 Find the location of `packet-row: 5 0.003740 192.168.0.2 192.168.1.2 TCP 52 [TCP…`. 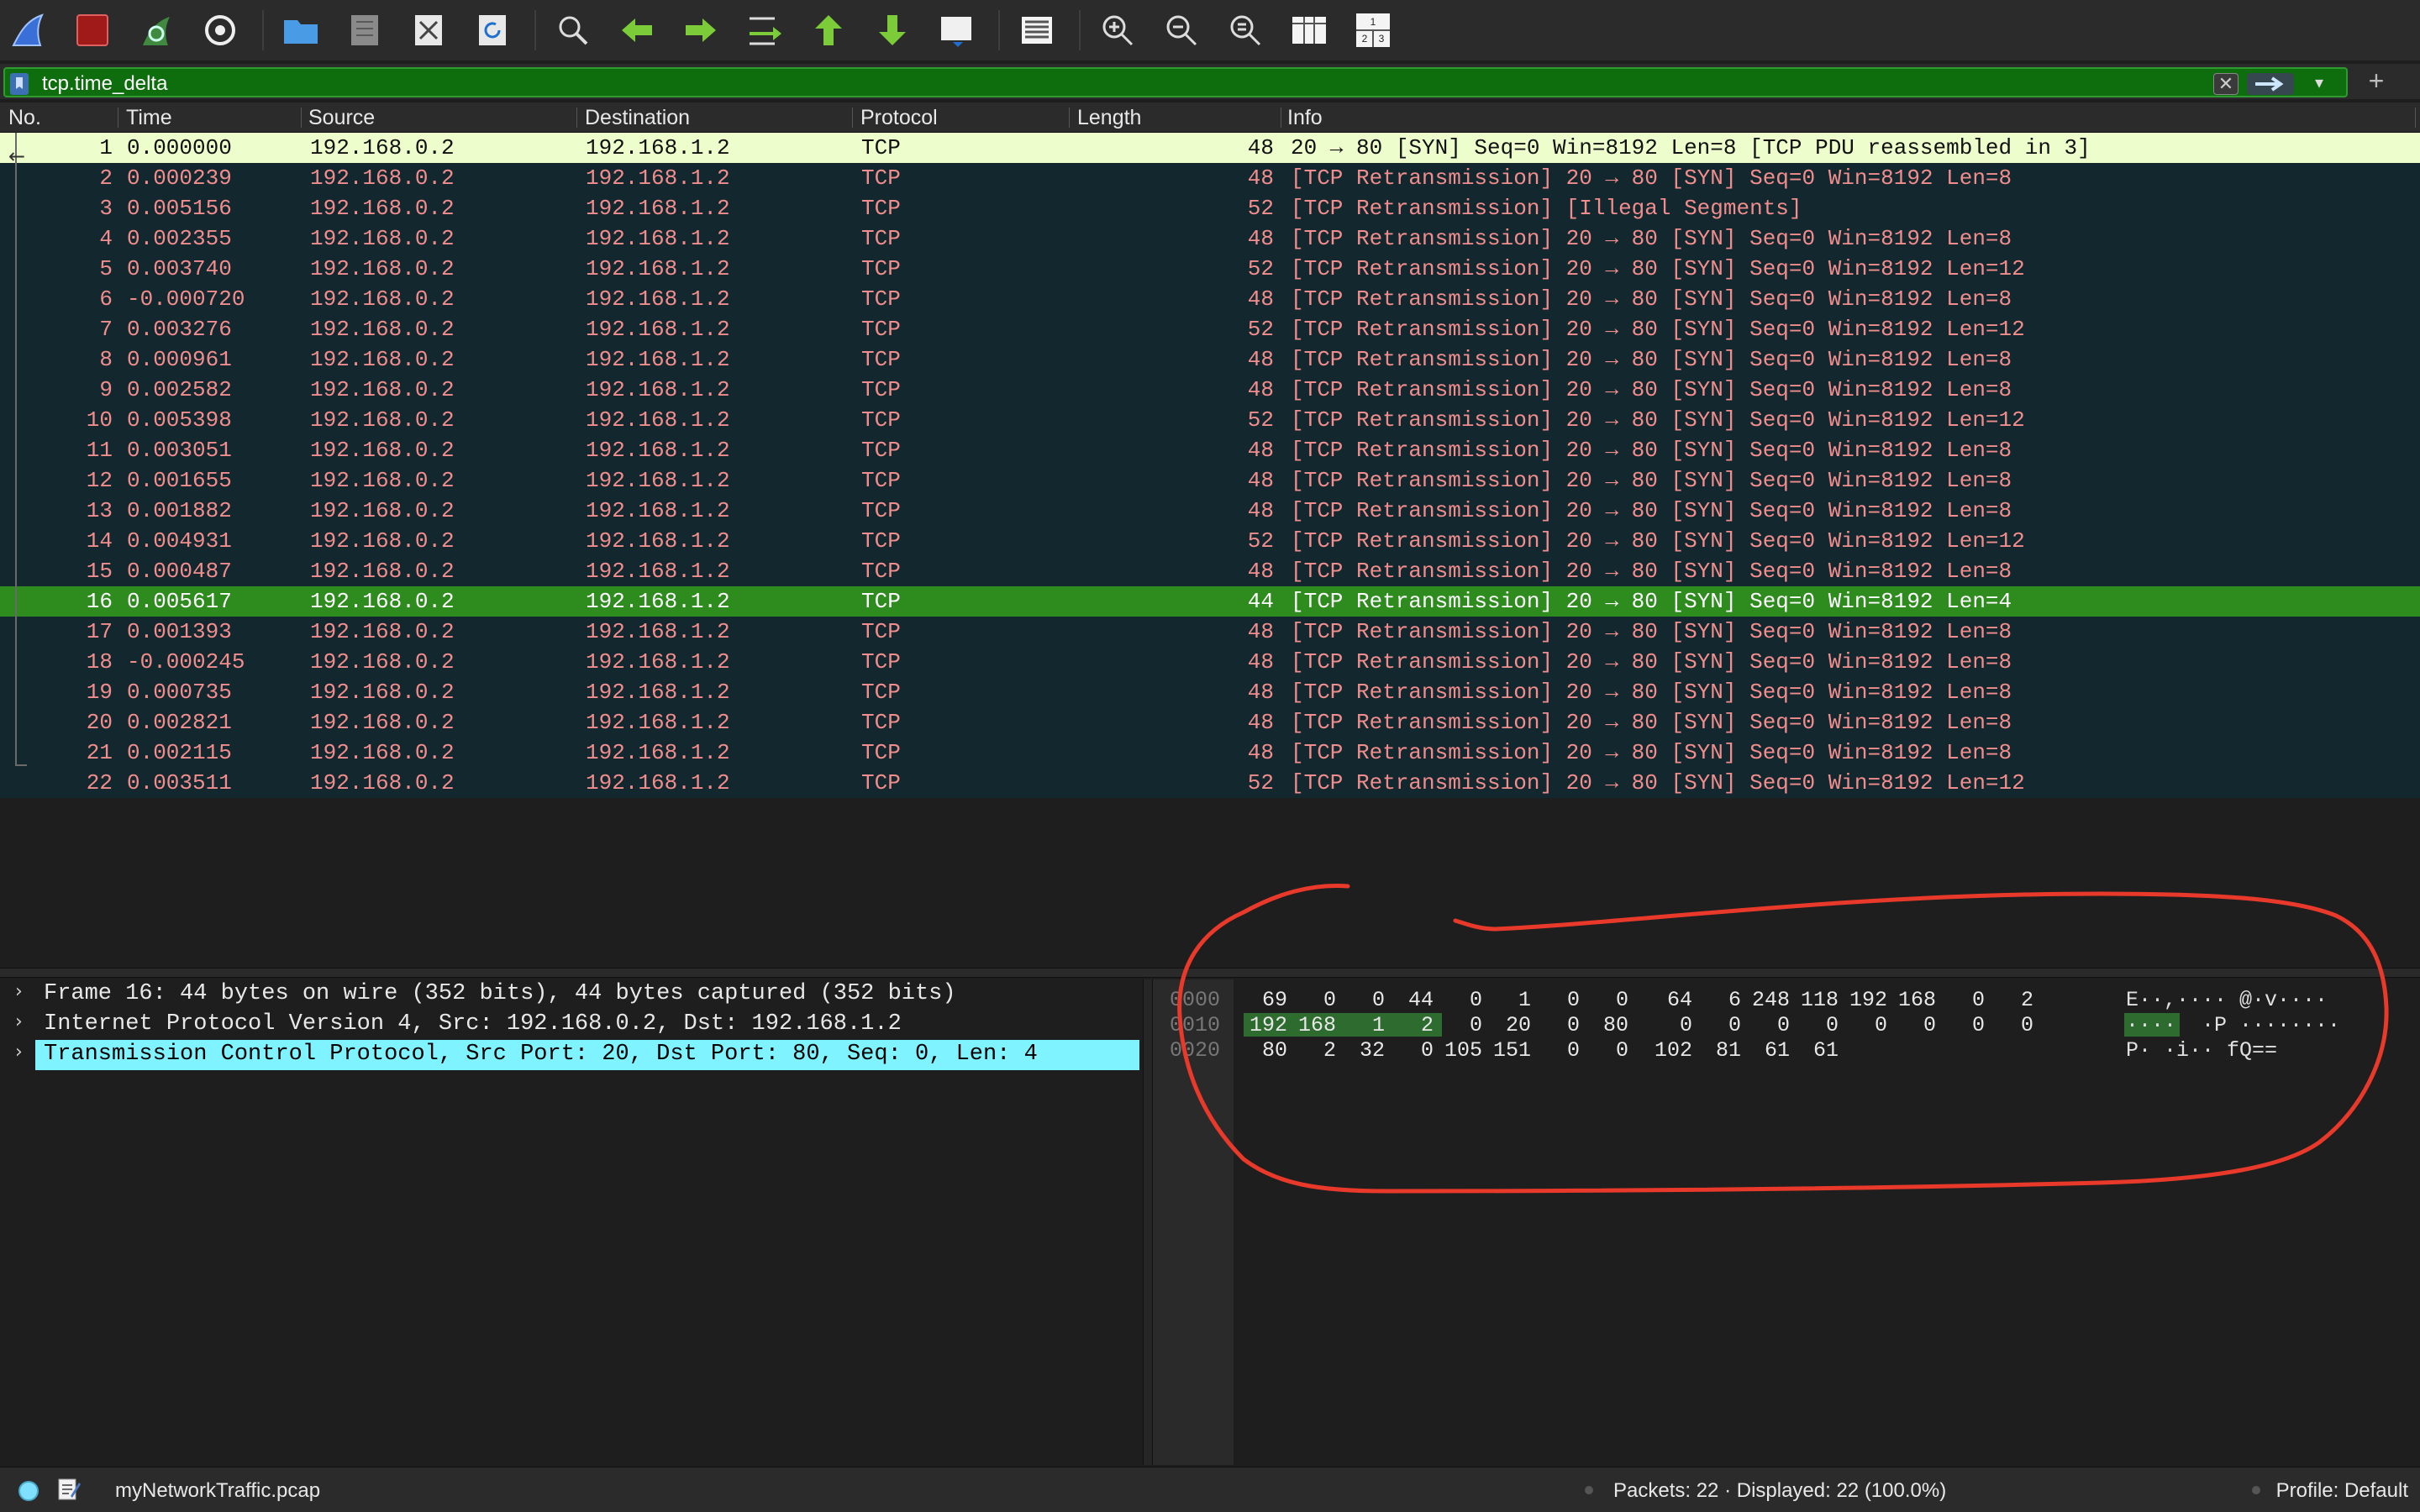

packet-row: 5 0.003740 192.168.0.2 192.168.1.2 TCP 52 [TCP… is located at coordinates (1210, 269).